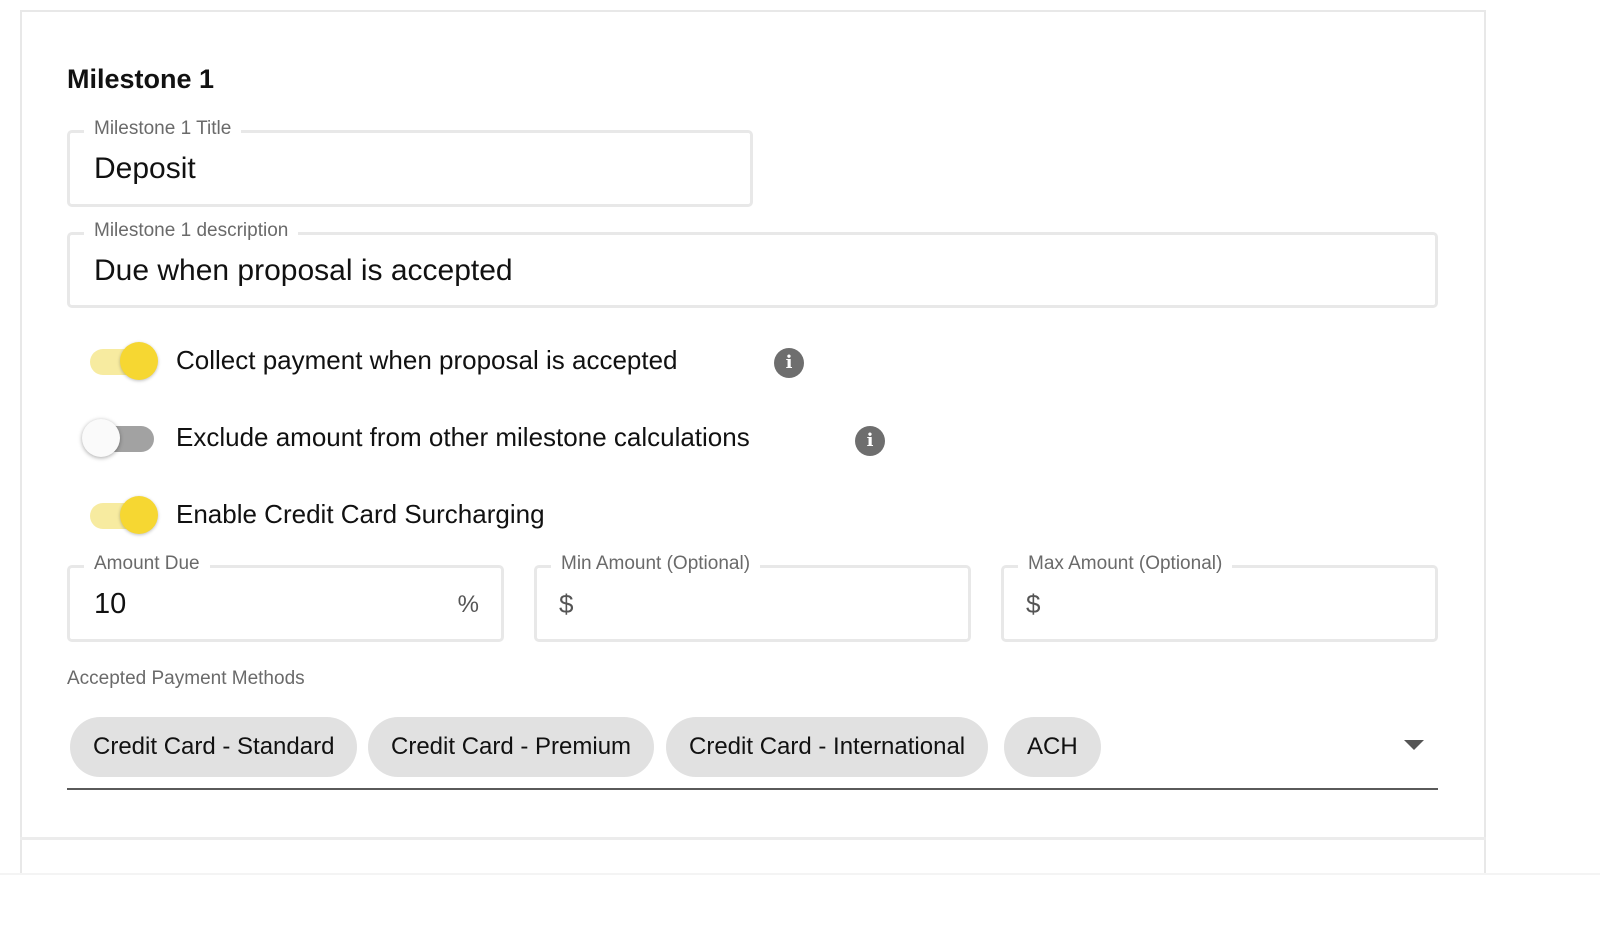 This screenshot has height=933, width=1600. What do you see at coordinates (753, 856) in the screenshot?
I see `next-section-card` at bounding box center [753, 856].